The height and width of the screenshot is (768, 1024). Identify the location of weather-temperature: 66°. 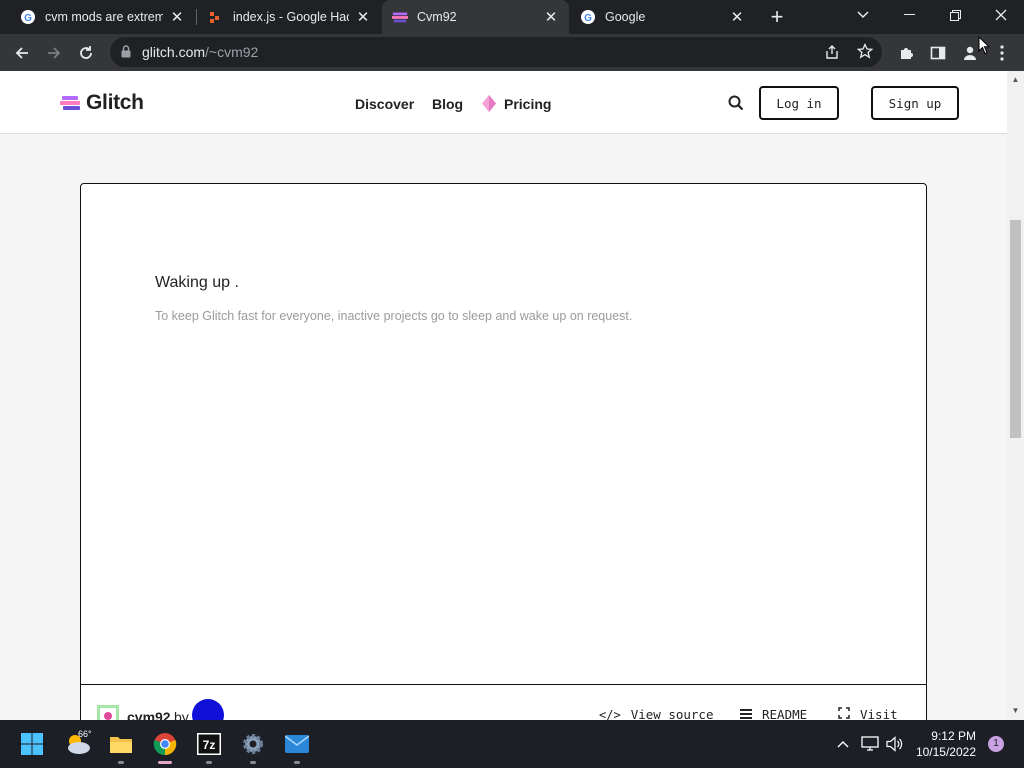
(85, 734).